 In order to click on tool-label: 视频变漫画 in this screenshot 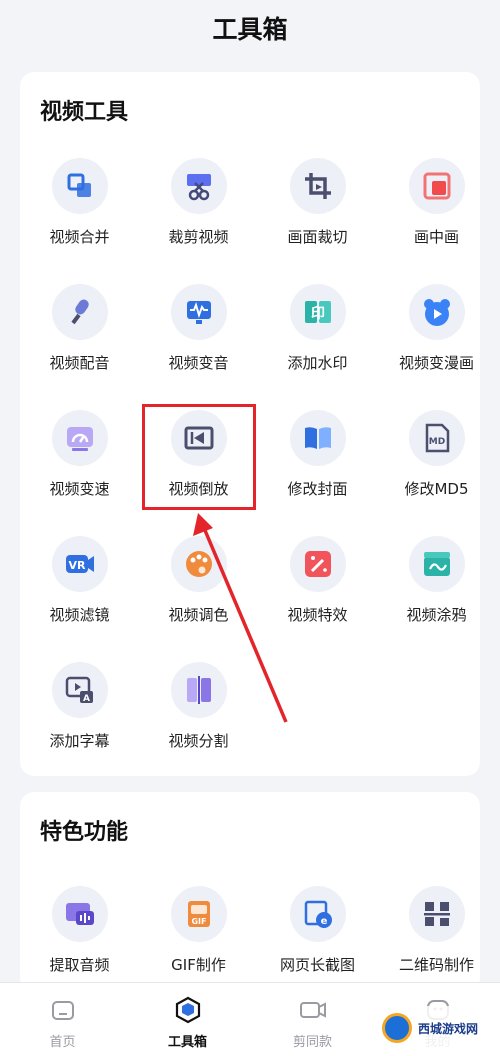, I will do `click(436, 363)`.